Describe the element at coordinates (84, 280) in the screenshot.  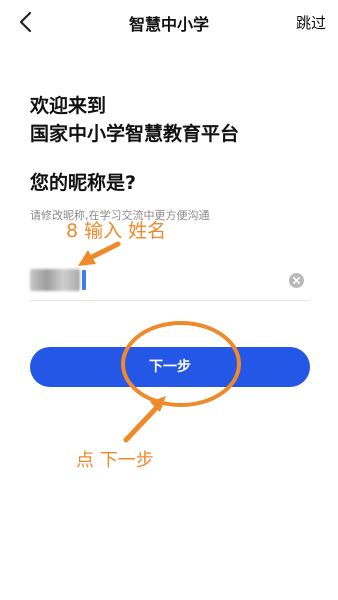
I see `text-cursor` at that location.